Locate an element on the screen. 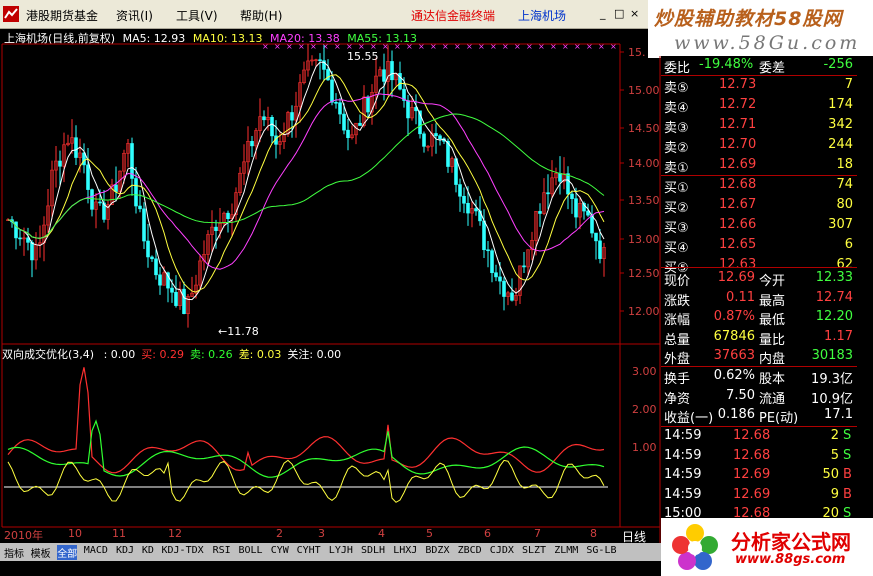 Image resolution: width=873 pixels, height=576 pixels. stat-label: 最低 is located at coordinates (772, 320).